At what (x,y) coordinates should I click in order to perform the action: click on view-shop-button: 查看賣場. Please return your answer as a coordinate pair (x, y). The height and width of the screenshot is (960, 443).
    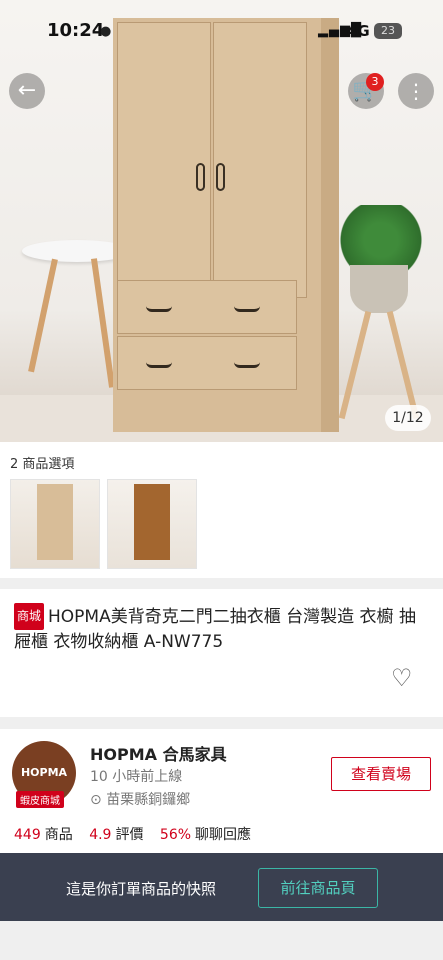
    Looking at the image, I should click on (381, 774).